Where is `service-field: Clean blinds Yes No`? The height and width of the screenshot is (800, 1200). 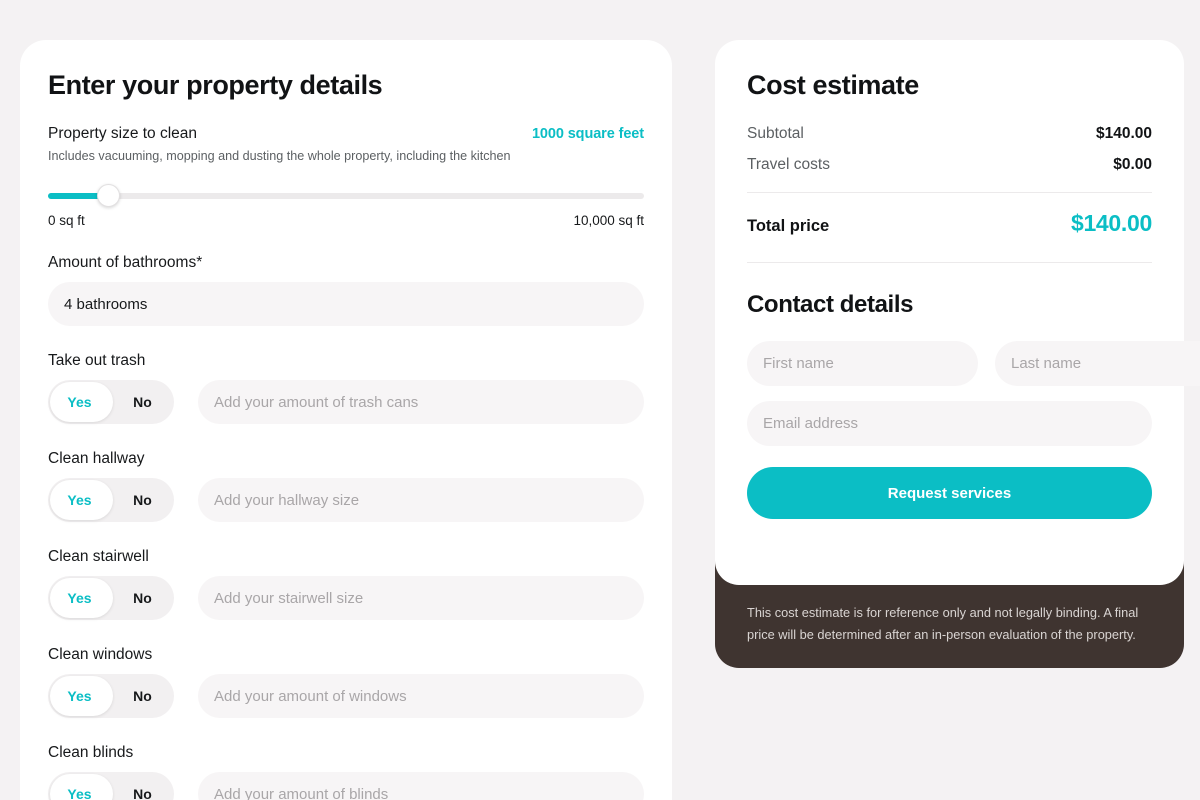 service-field: Clean blinds Yes No is located at coordinates (346, 772).